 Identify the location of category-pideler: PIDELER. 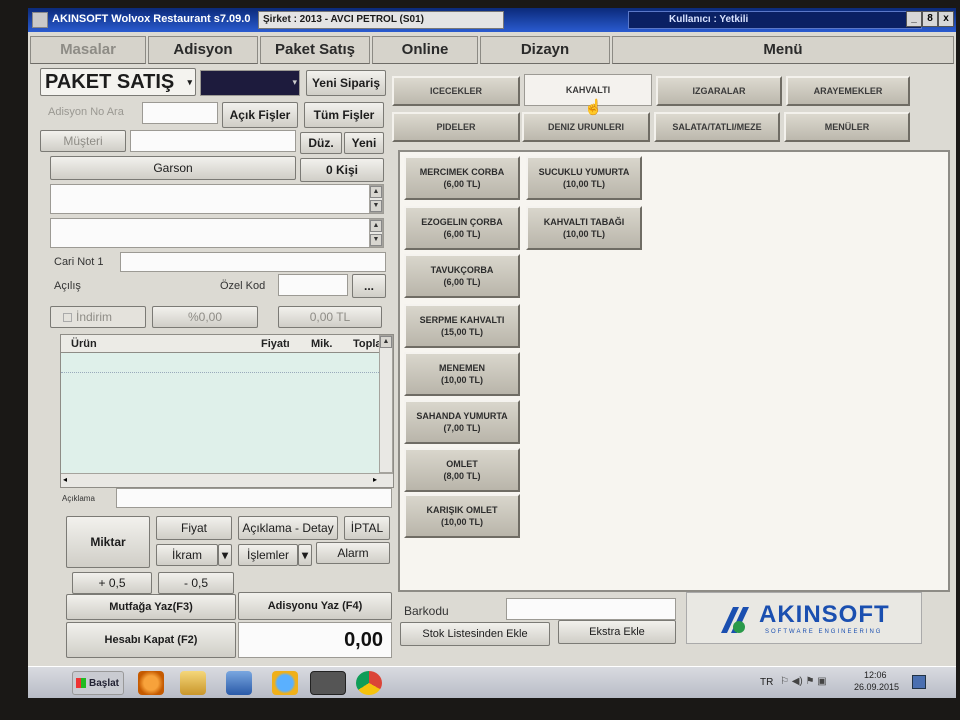
(456, 127).